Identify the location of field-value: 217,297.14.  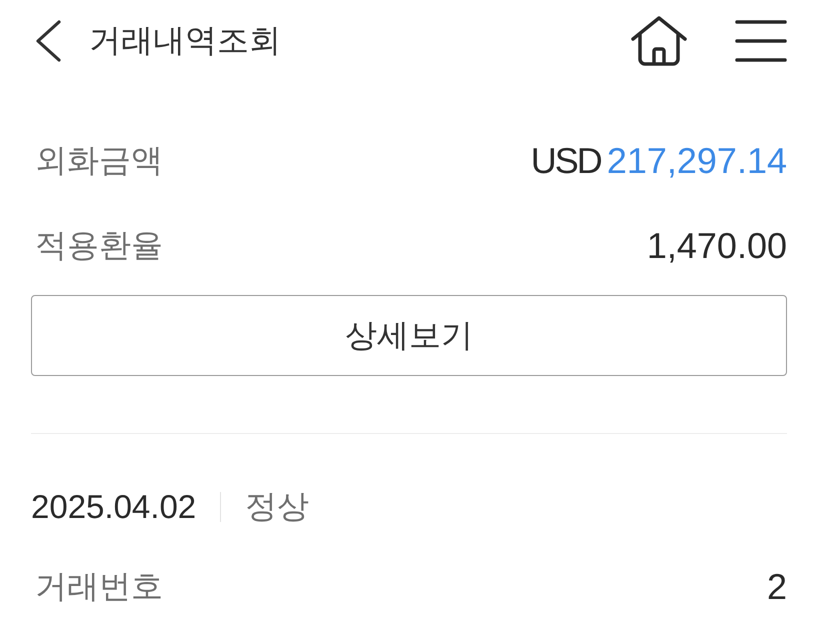
(696, 161).